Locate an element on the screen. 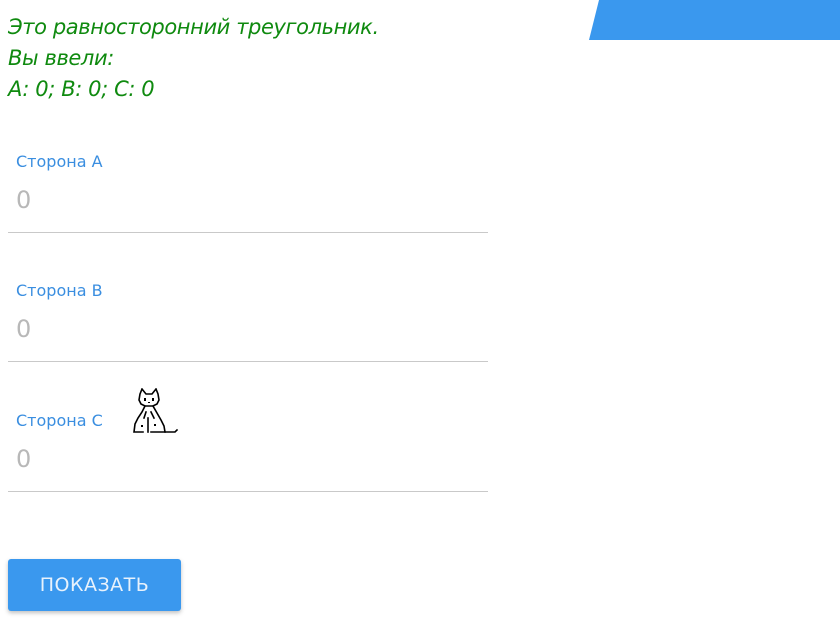 The image size is (840, 619). result-entered-label: Вы ввели: is located at coordinates (61, 58).